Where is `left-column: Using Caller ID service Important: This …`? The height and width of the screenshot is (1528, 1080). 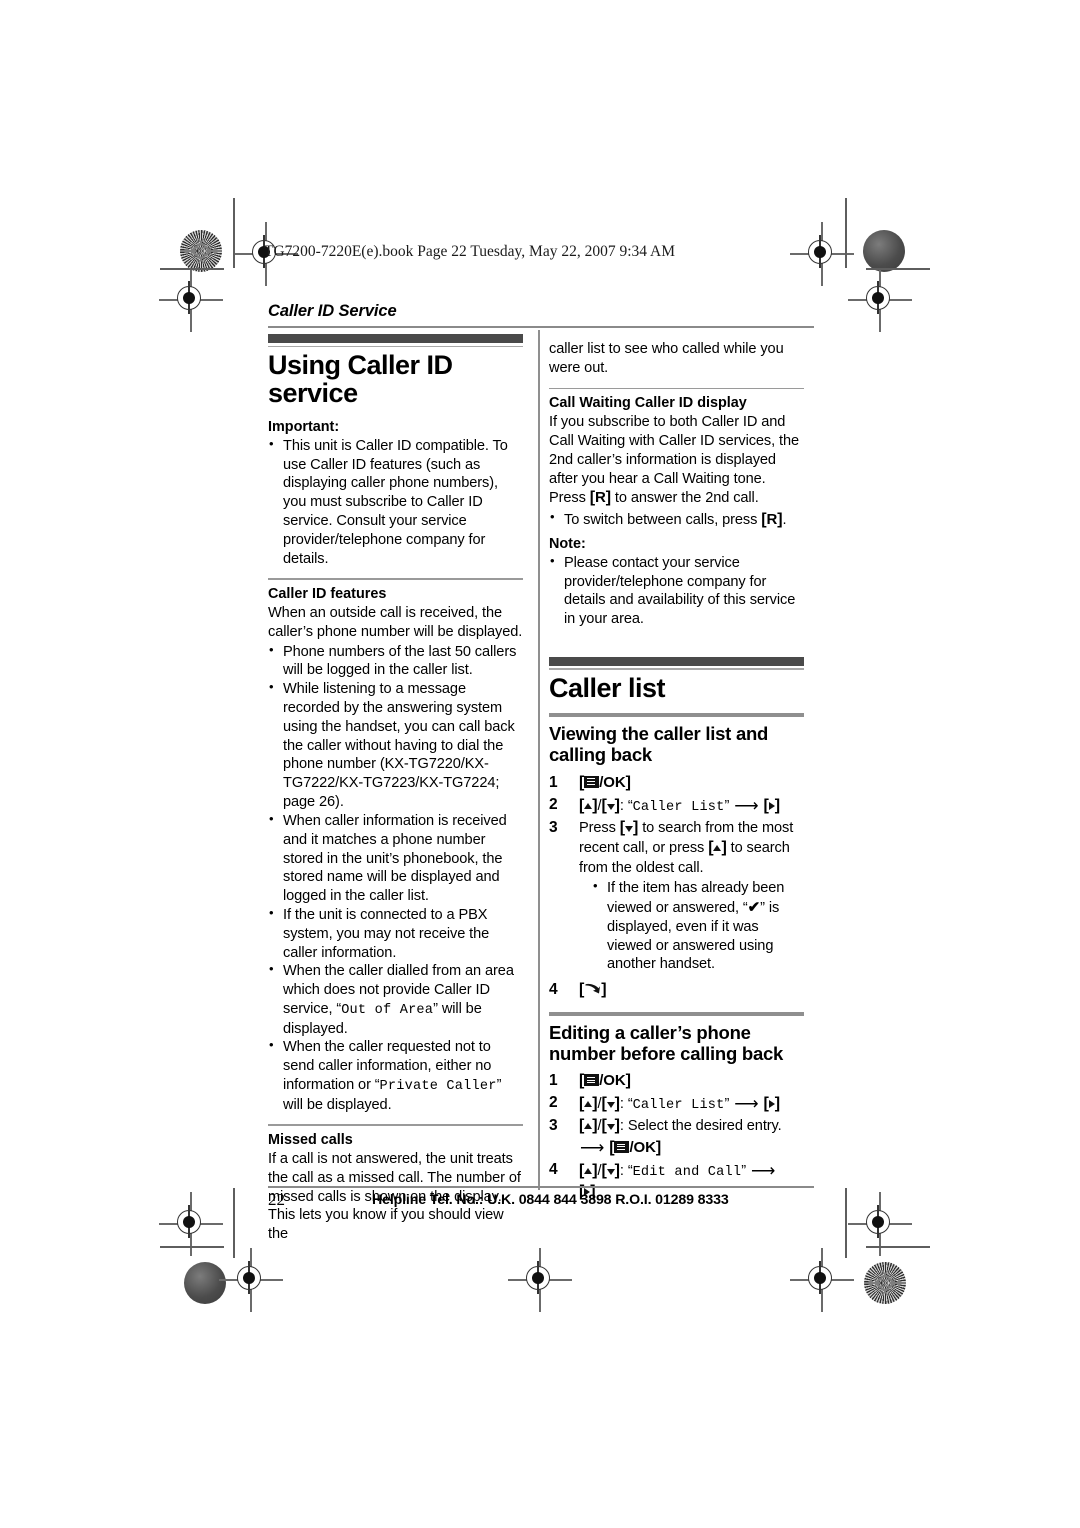 left-column: Using Caller ID service Important: This … is located at coordinates (395, 789).